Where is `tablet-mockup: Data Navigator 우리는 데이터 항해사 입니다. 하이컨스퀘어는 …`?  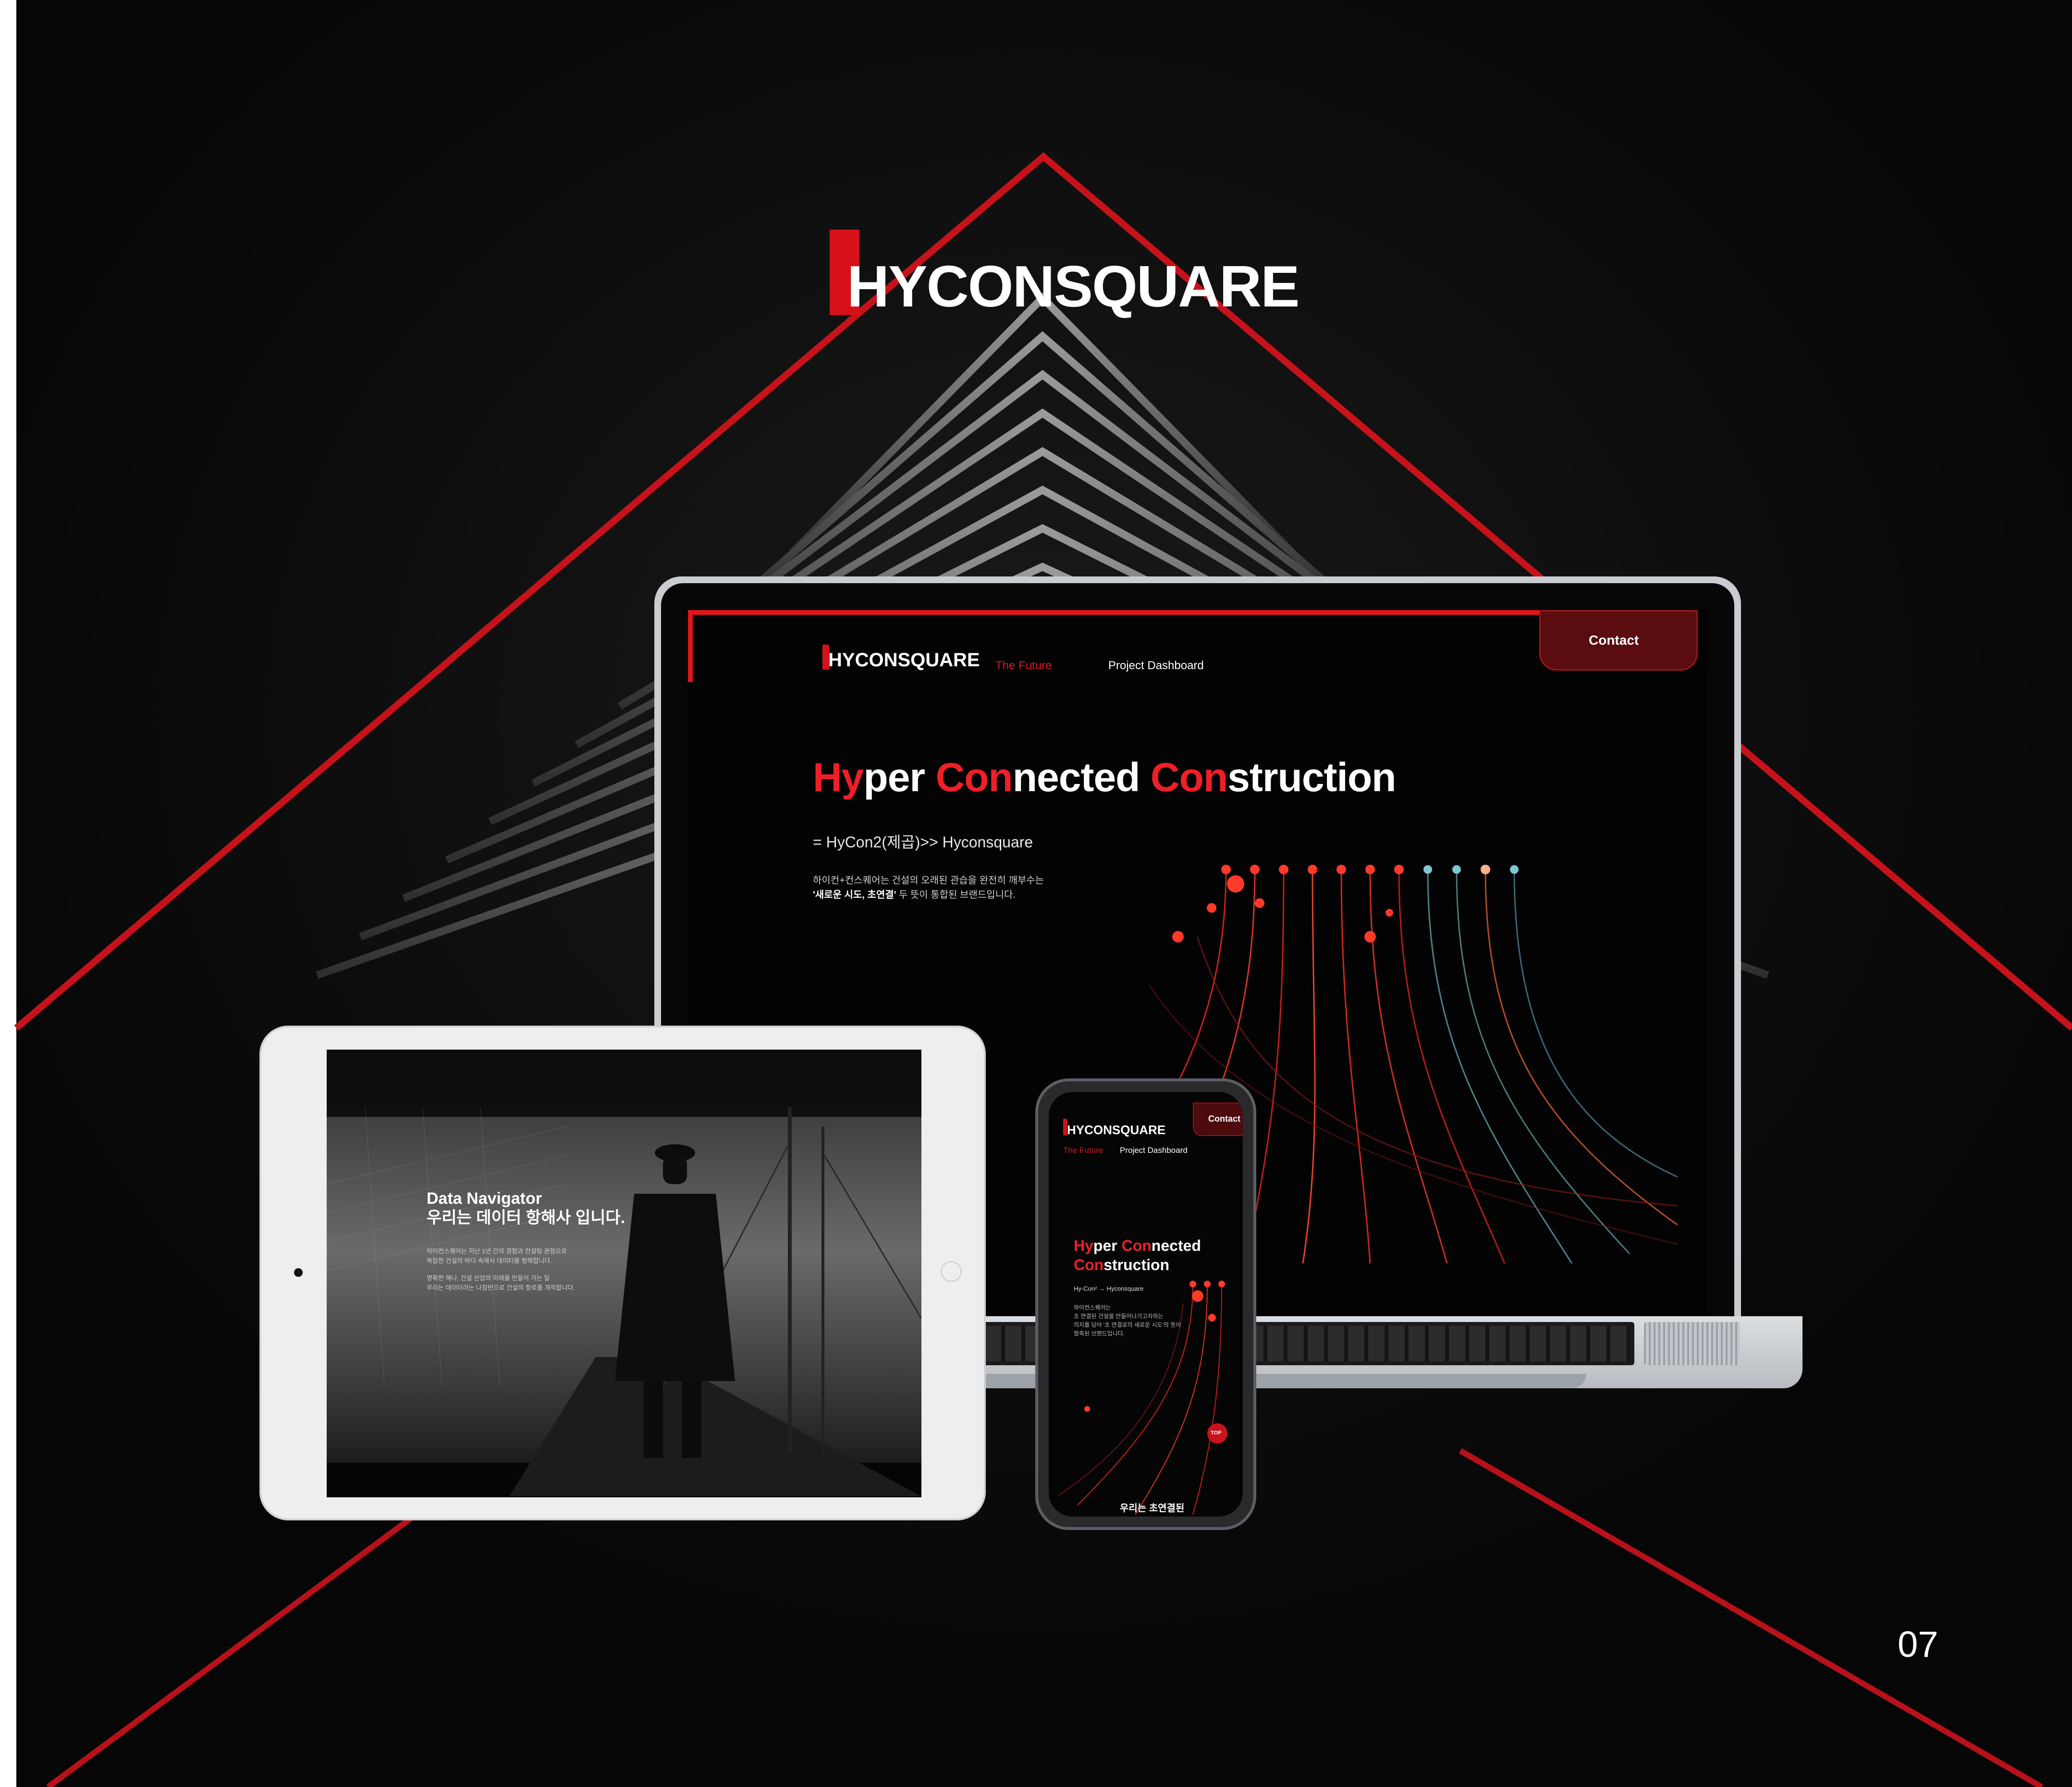
tablet-mockup: Data Navigator 우리는 데이터 항해사 입니다. 하이컨스퀘어는 … is located at coordinates (622, 1273).